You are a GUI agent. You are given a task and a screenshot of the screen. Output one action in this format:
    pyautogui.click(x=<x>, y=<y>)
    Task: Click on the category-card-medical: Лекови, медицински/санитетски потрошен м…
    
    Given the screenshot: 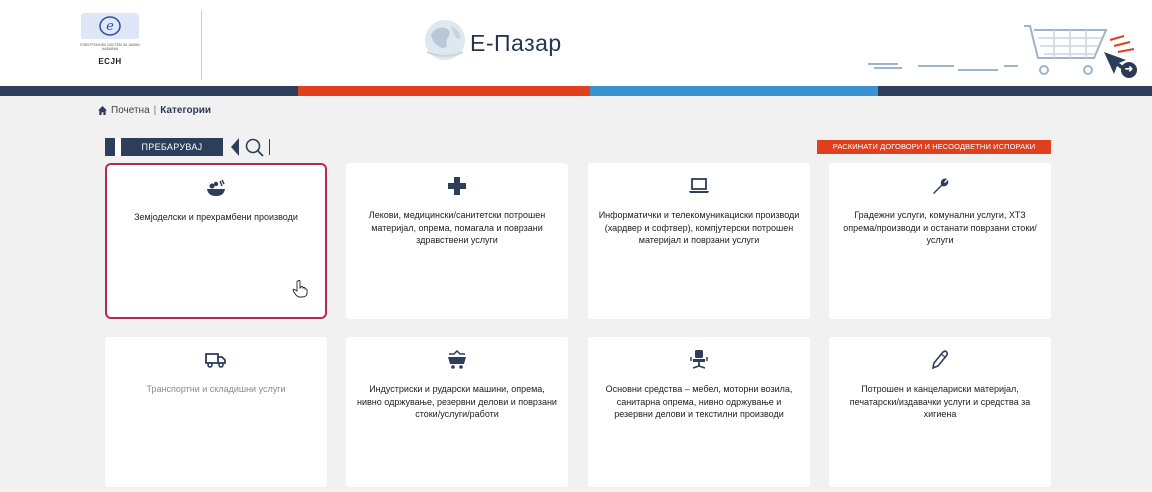 What is the action you would take?
    pyautogui.click(x=457, y=241)
    